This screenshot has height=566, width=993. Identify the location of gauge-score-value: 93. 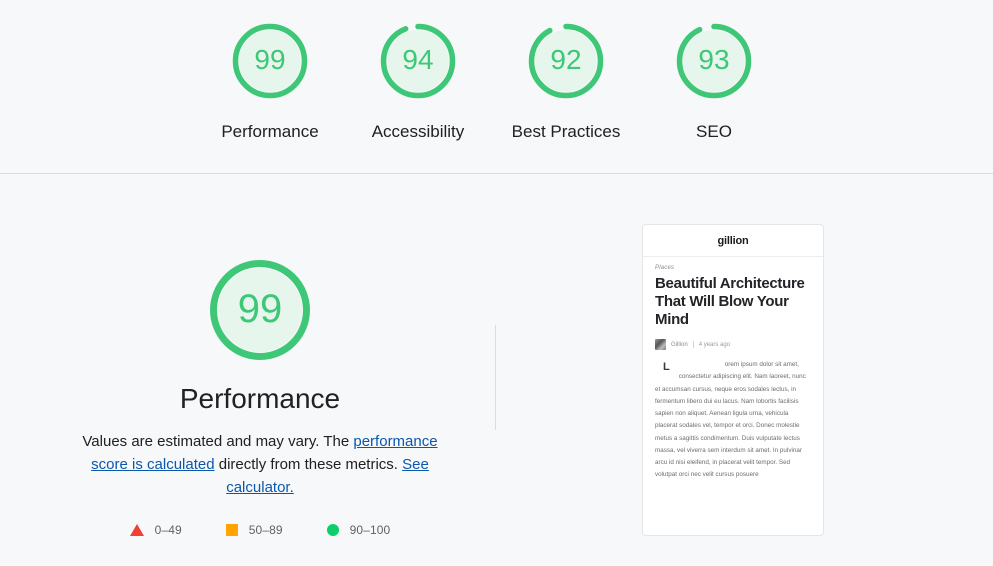
(714, 59).